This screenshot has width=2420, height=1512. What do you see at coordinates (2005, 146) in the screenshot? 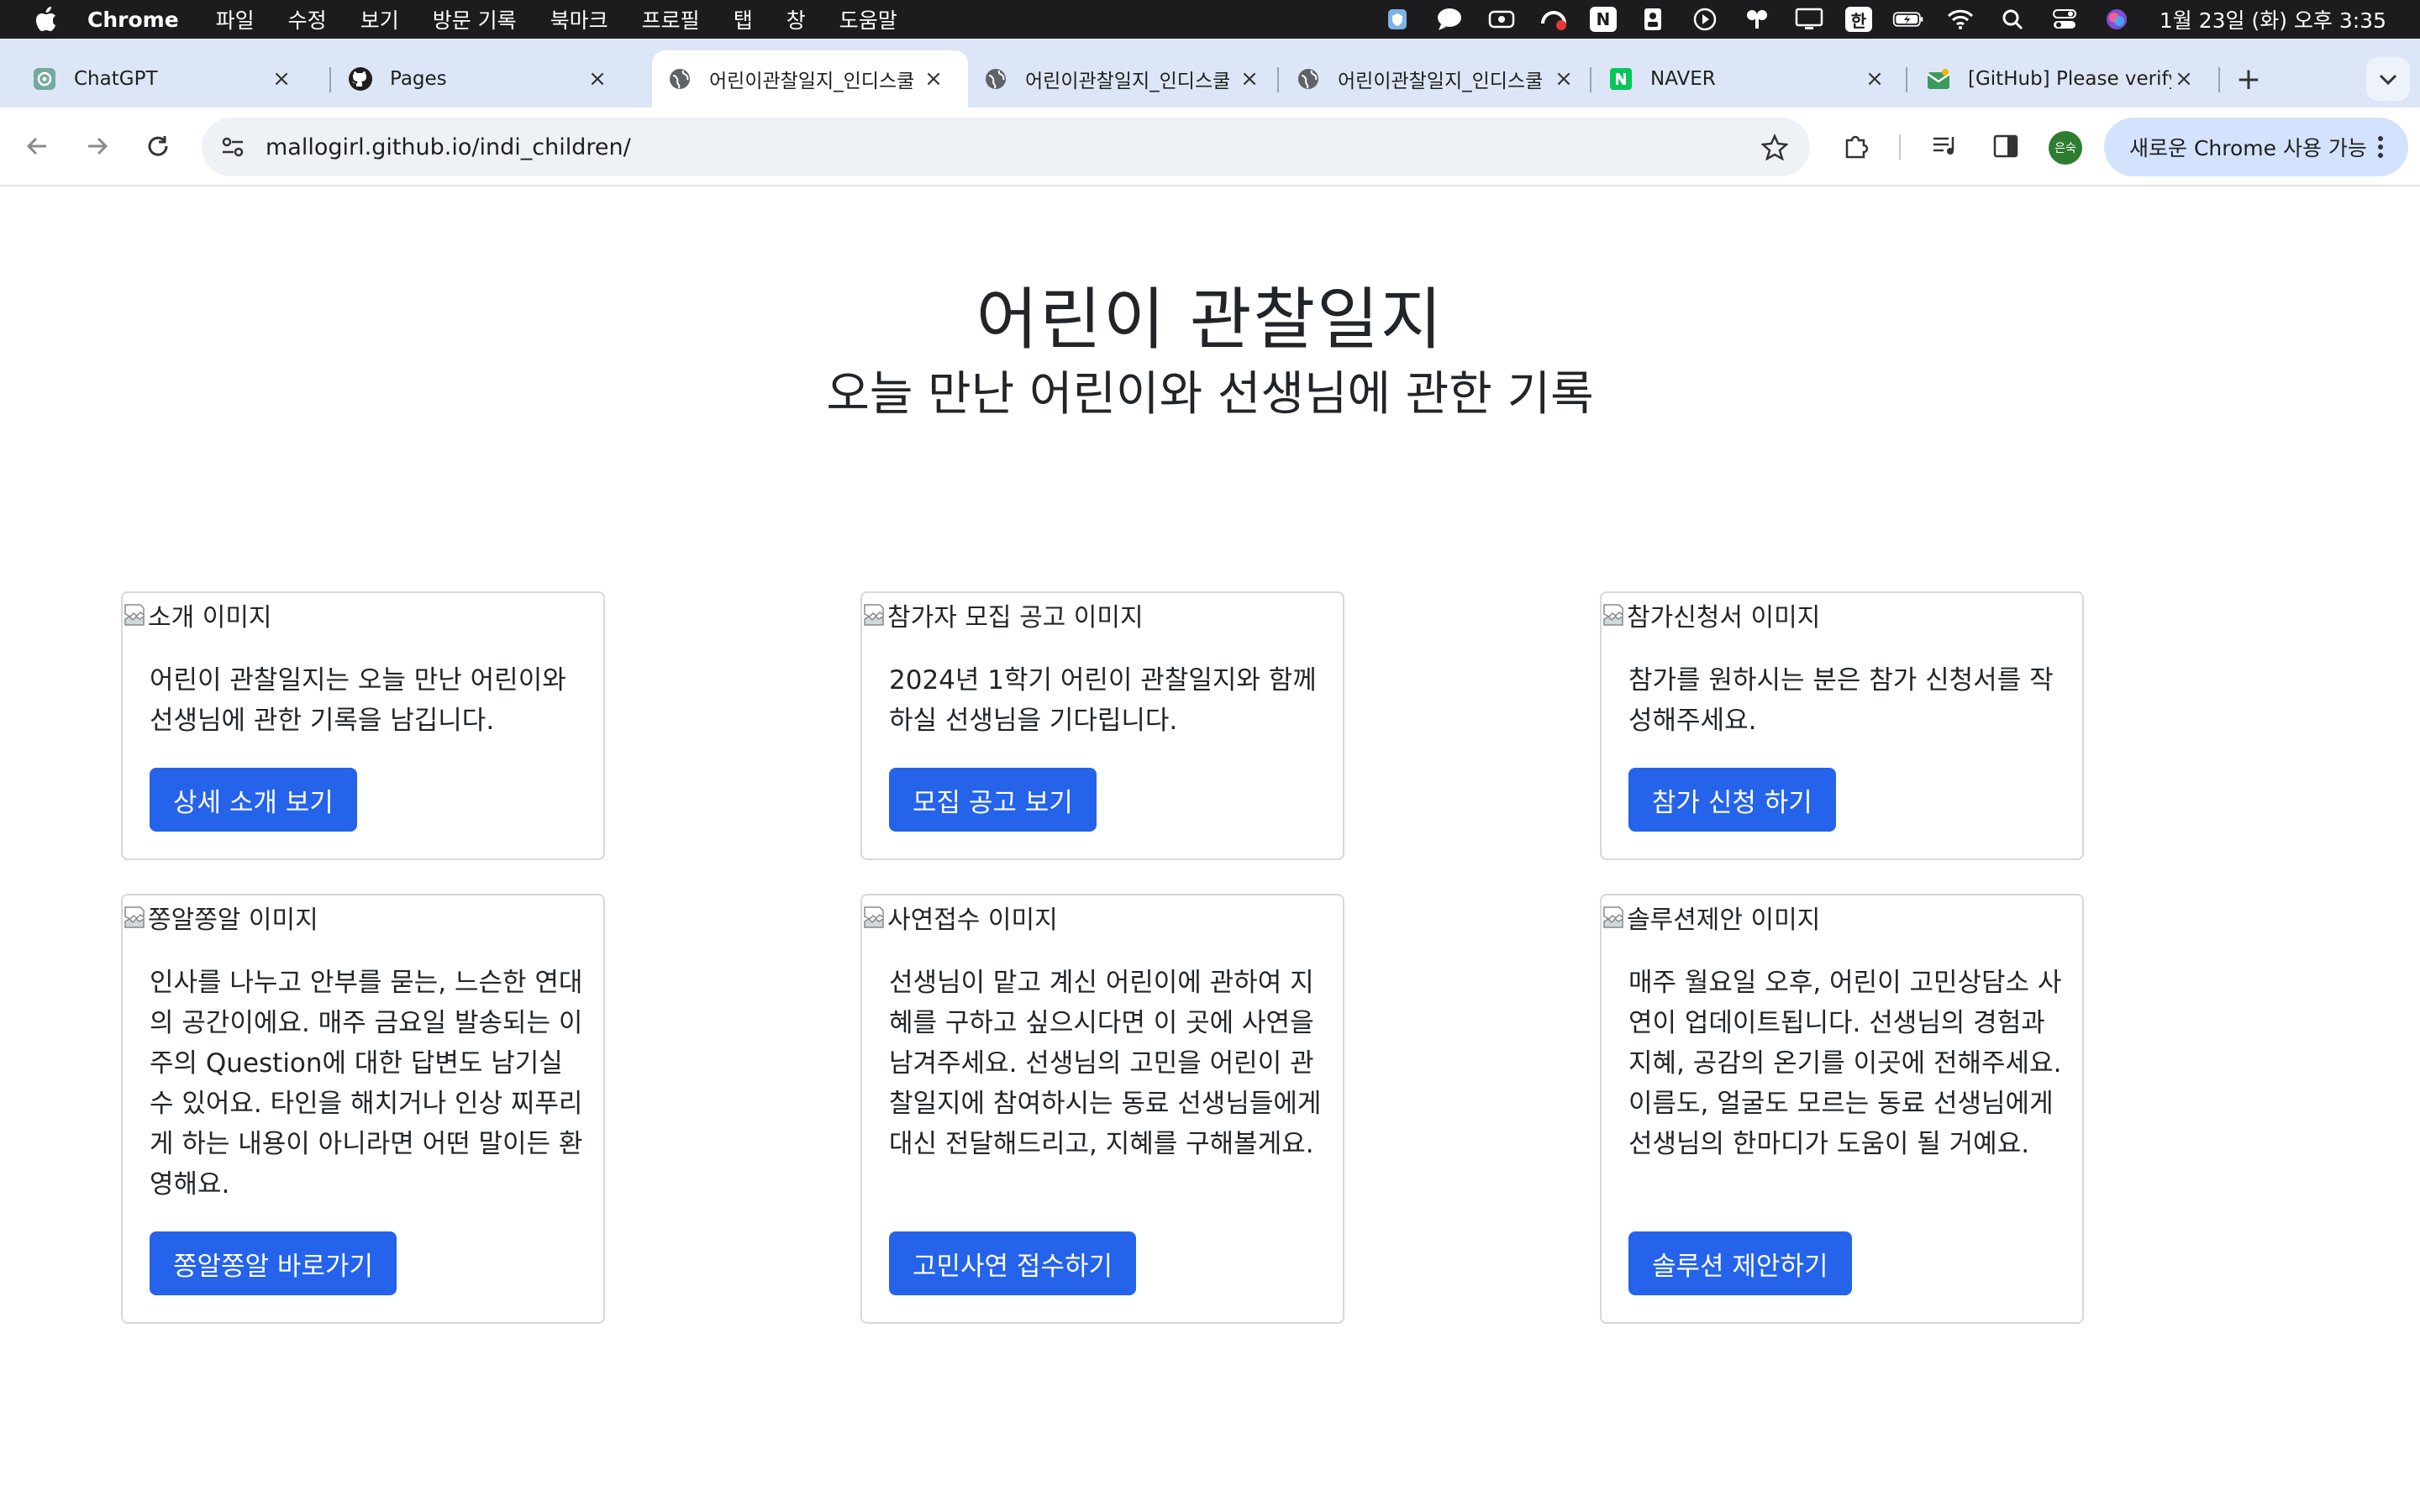
I see `side-panel-icon` at bounding box center [2005, 146].